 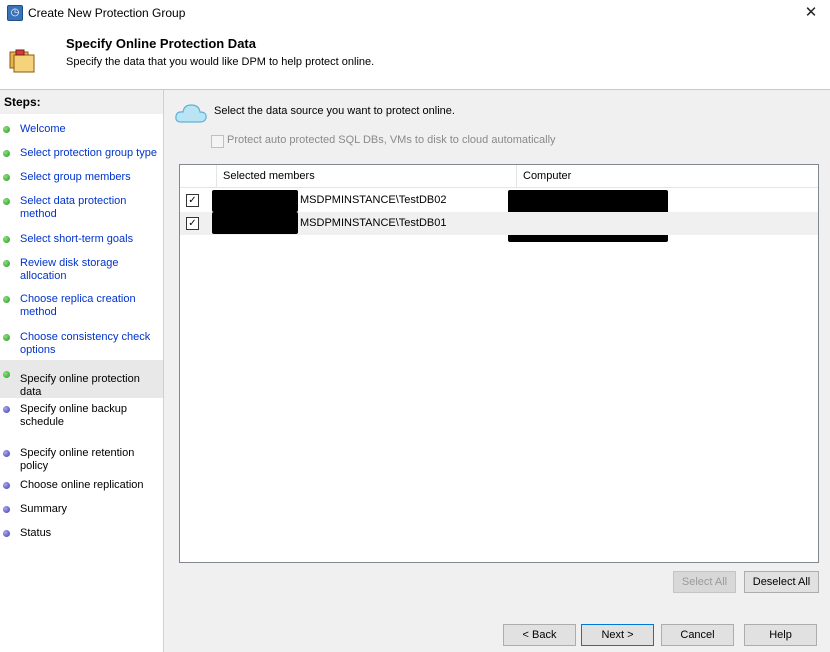 What do you see at coordinates (36, 533) in the screenshot?
I see `step-label: Status` at bounding box center [36, 533].